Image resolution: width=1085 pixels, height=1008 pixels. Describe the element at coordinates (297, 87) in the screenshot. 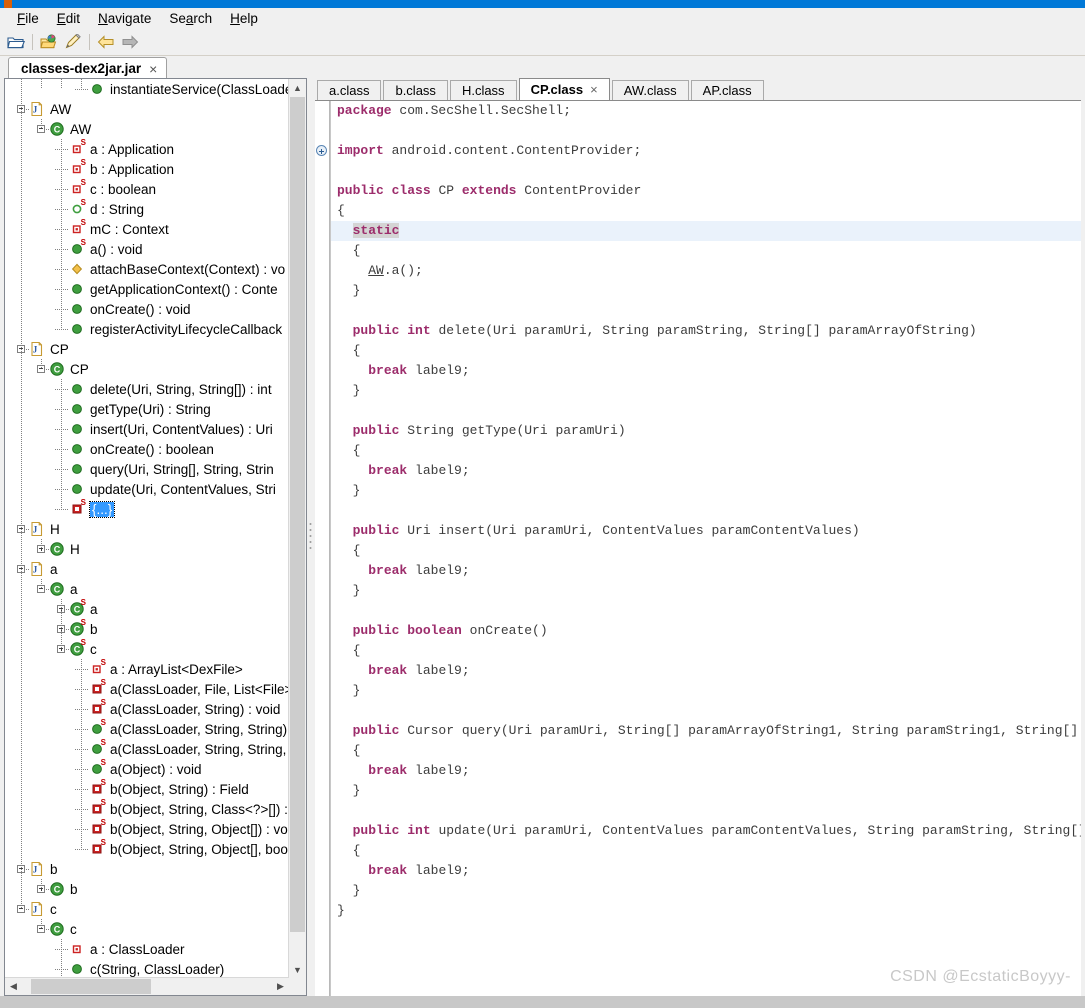

I see `scroll-up-arrow: ▲` at that location.